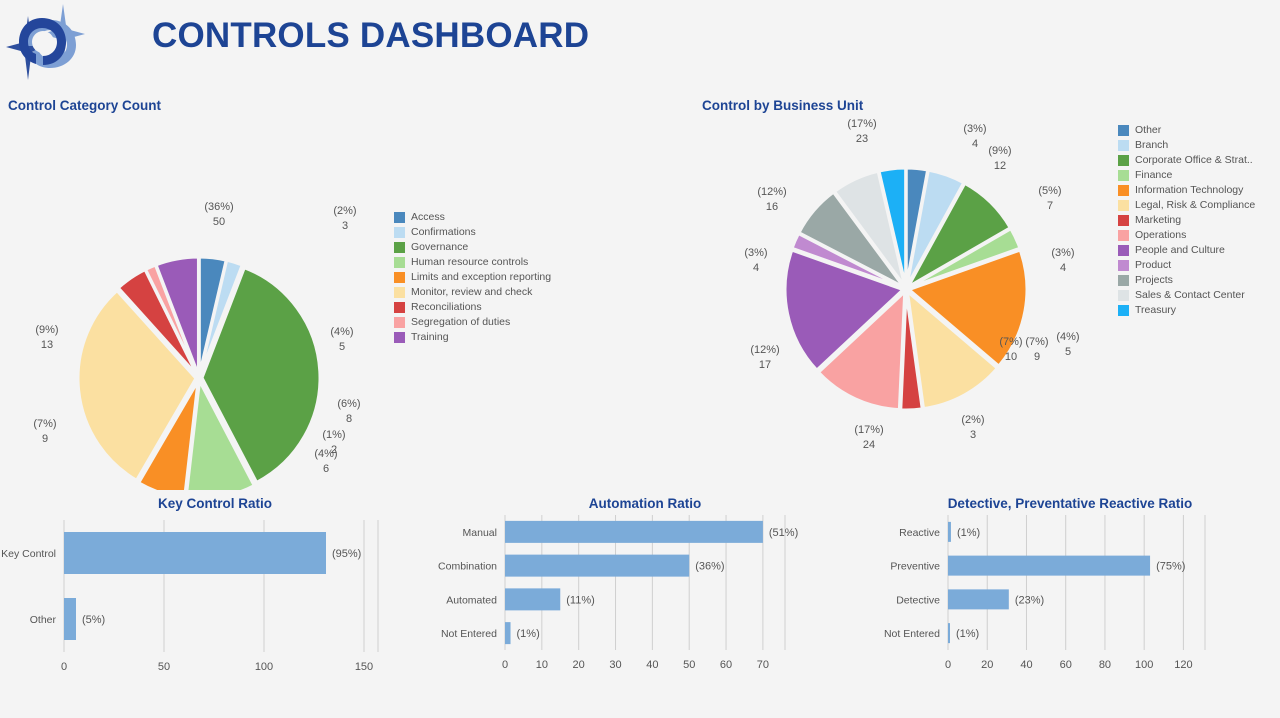 The image size is (1280, 718). I want to click on legend-item: Marketing, so click(1186, 220).